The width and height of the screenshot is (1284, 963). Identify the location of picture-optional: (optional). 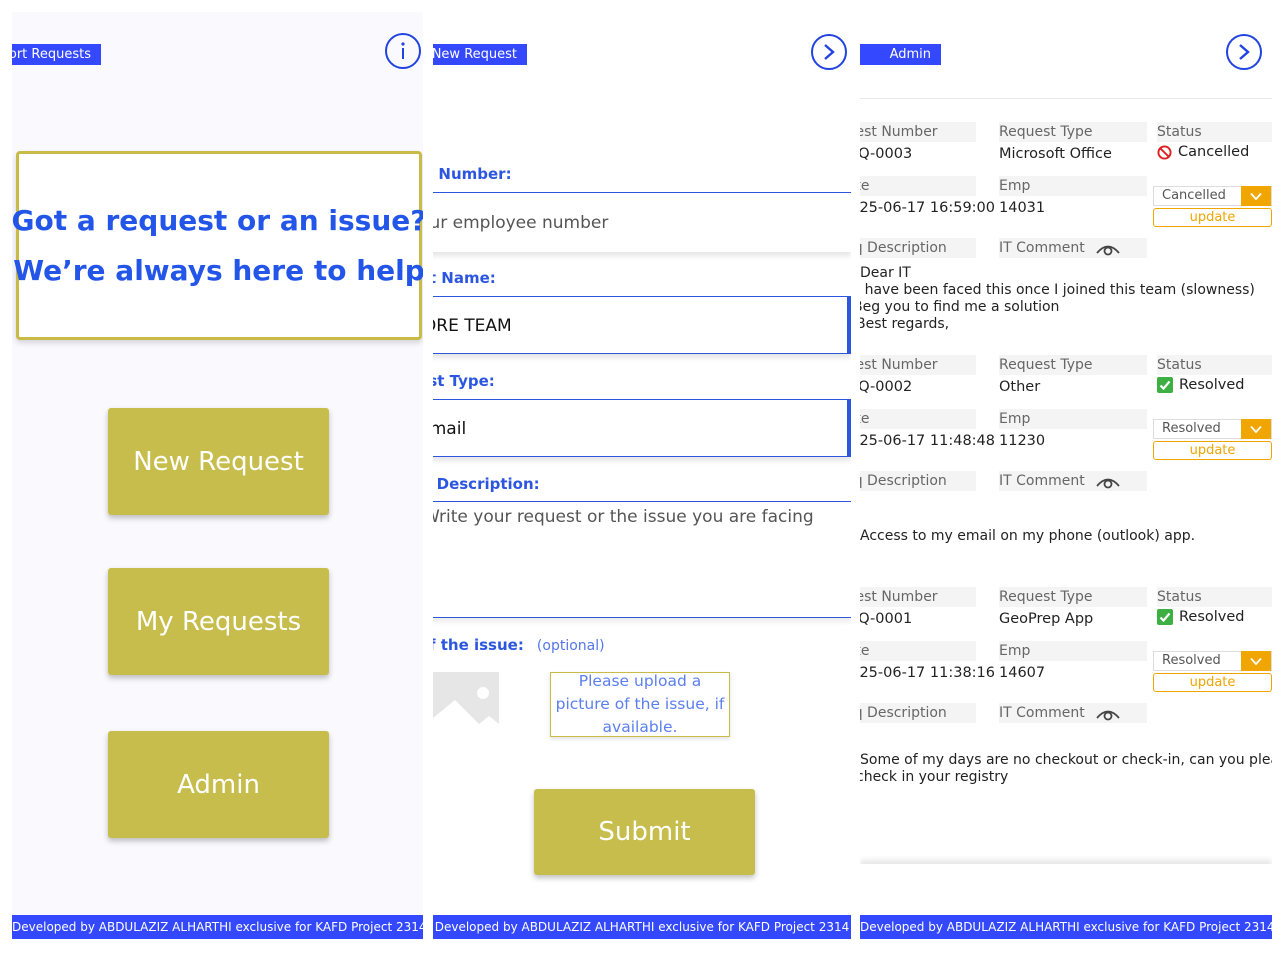
(570, 646).